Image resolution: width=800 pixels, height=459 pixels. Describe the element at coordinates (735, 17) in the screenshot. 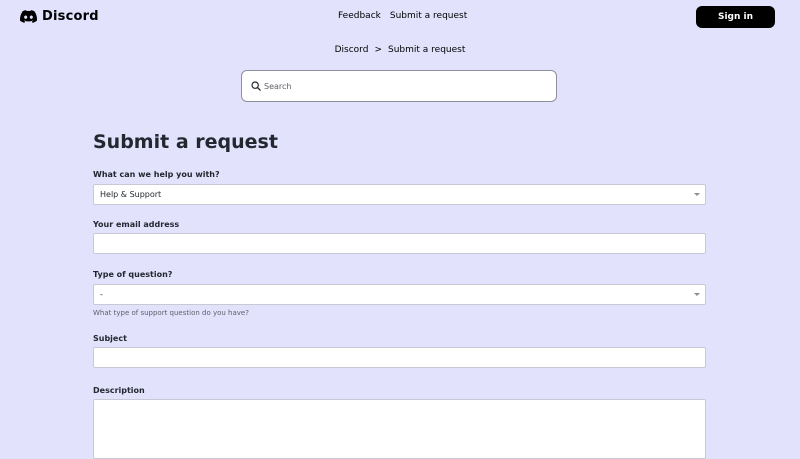

I see `sign-in-button: Sign in` at that location.